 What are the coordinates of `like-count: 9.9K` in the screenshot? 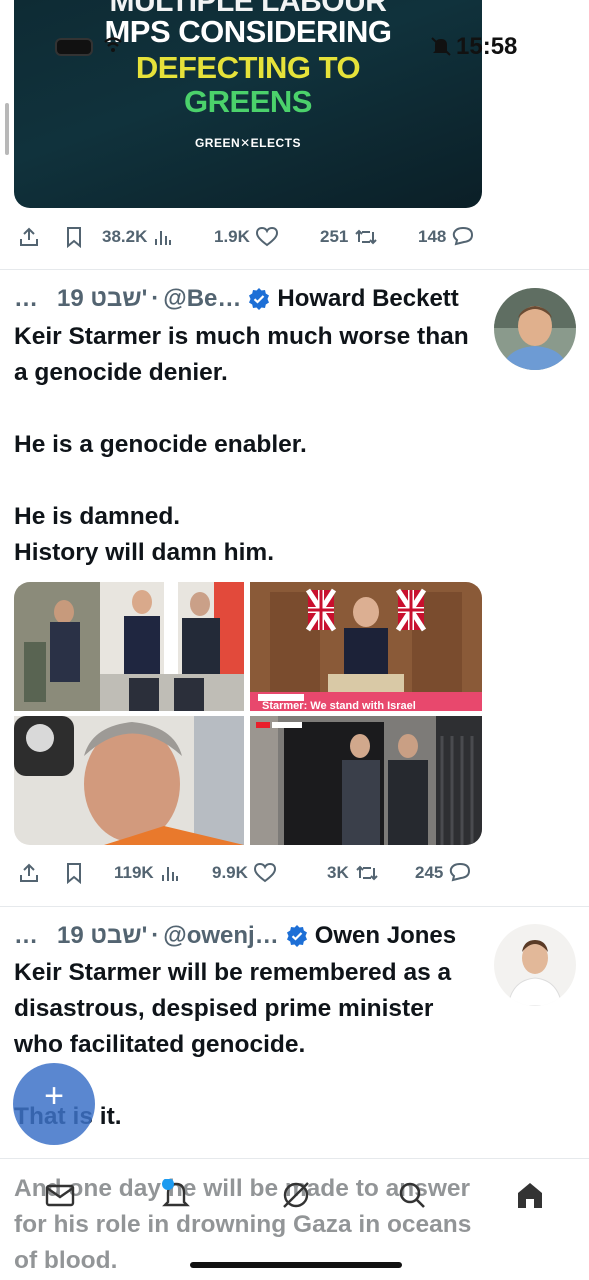 It's located at (244, 873).